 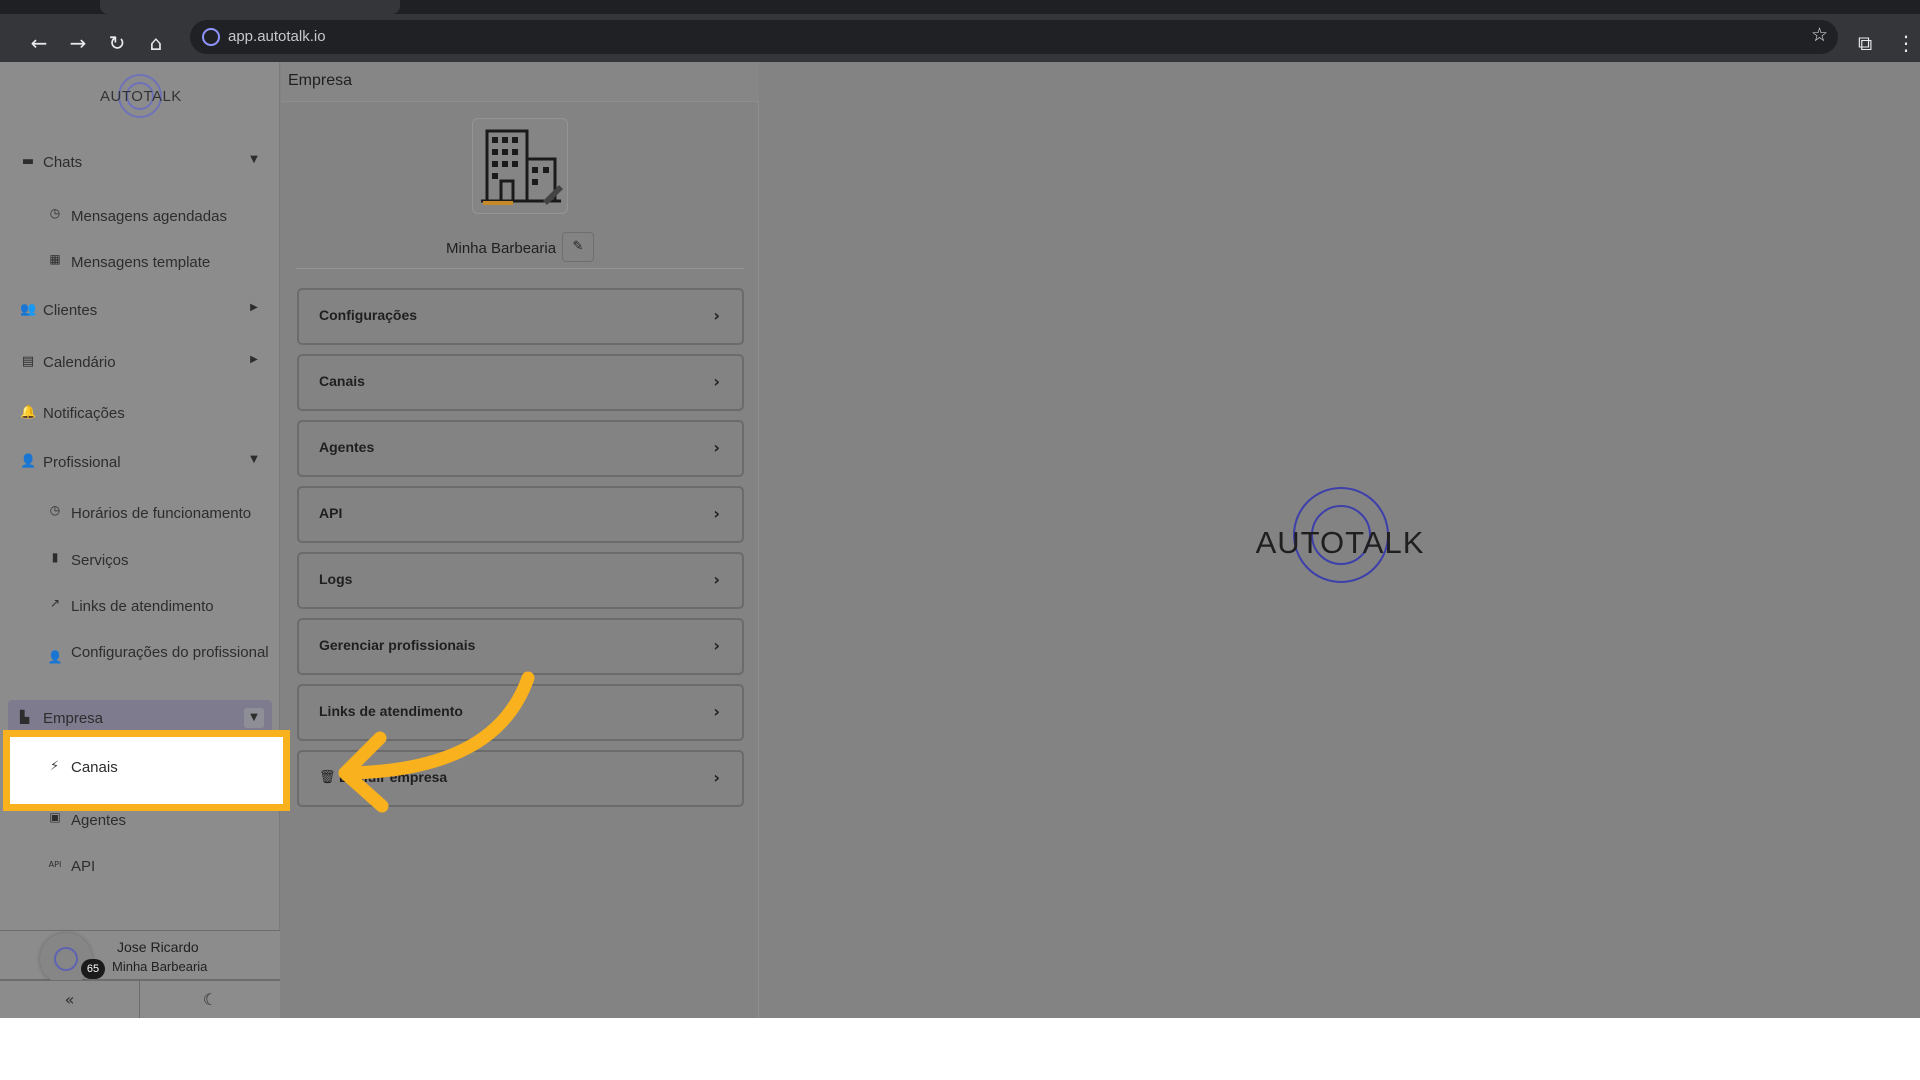 I want to click on edit-company-button: ✎, so click(x=578, y=247).